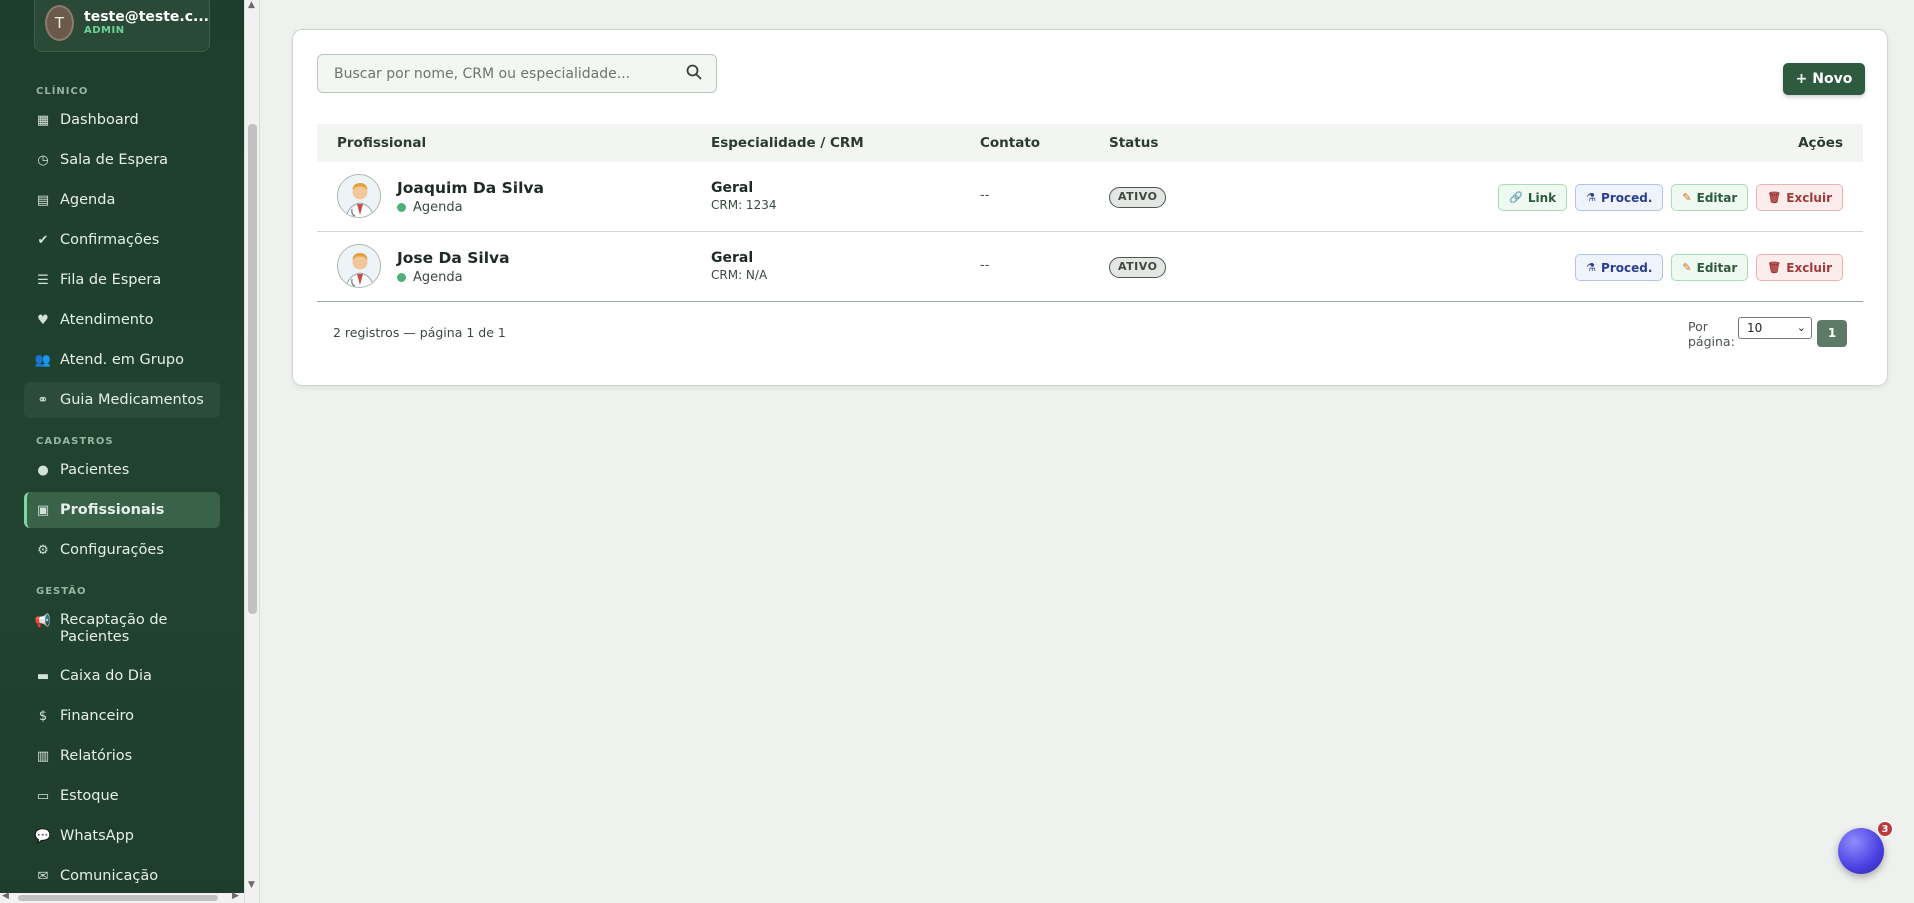 This screenshot has width=1914, height=903. I want to click on per-page-label: Por página:, so click(1711, 334).